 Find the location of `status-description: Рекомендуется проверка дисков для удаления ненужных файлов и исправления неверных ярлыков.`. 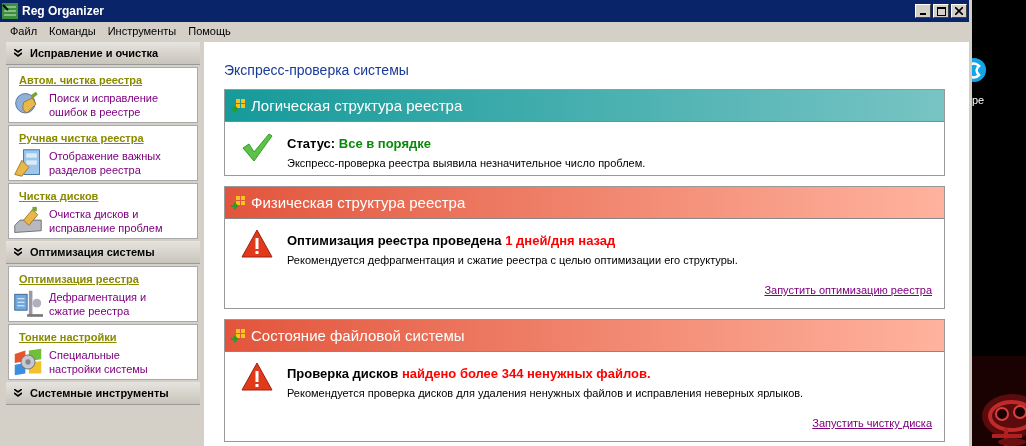

status-description: Рекомендуется проверка дисков для удаления ненужных файлов и исправления неверных ярлыков. is located at coordinates (546, 393).